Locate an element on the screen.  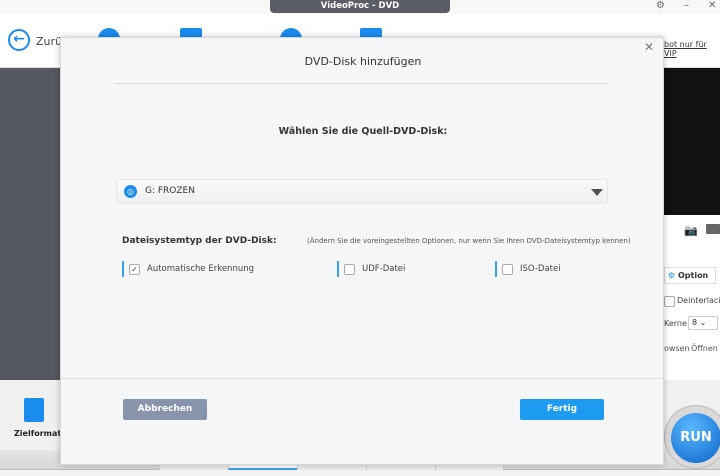
minimize-icon: – is located at coordinates (686, 5).